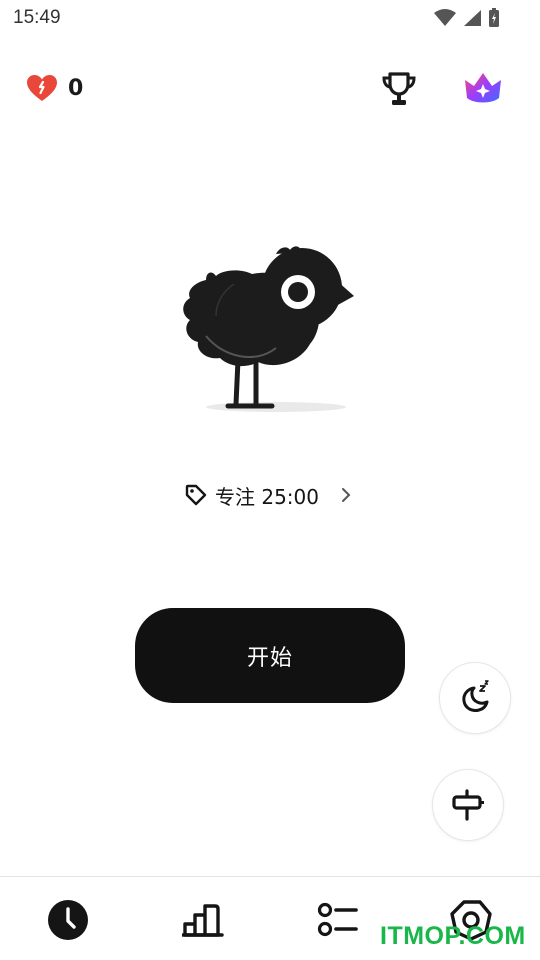 The height and width of the screenshot is (960, 540). I want to click on status-icons, so click(467, 18).